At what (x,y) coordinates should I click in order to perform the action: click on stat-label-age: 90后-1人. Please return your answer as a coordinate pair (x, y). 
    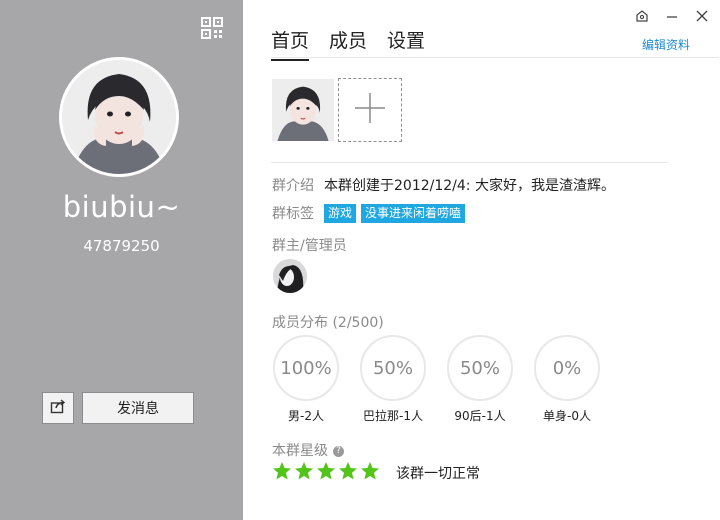
    Looking at the image, I should click on (480, 416).